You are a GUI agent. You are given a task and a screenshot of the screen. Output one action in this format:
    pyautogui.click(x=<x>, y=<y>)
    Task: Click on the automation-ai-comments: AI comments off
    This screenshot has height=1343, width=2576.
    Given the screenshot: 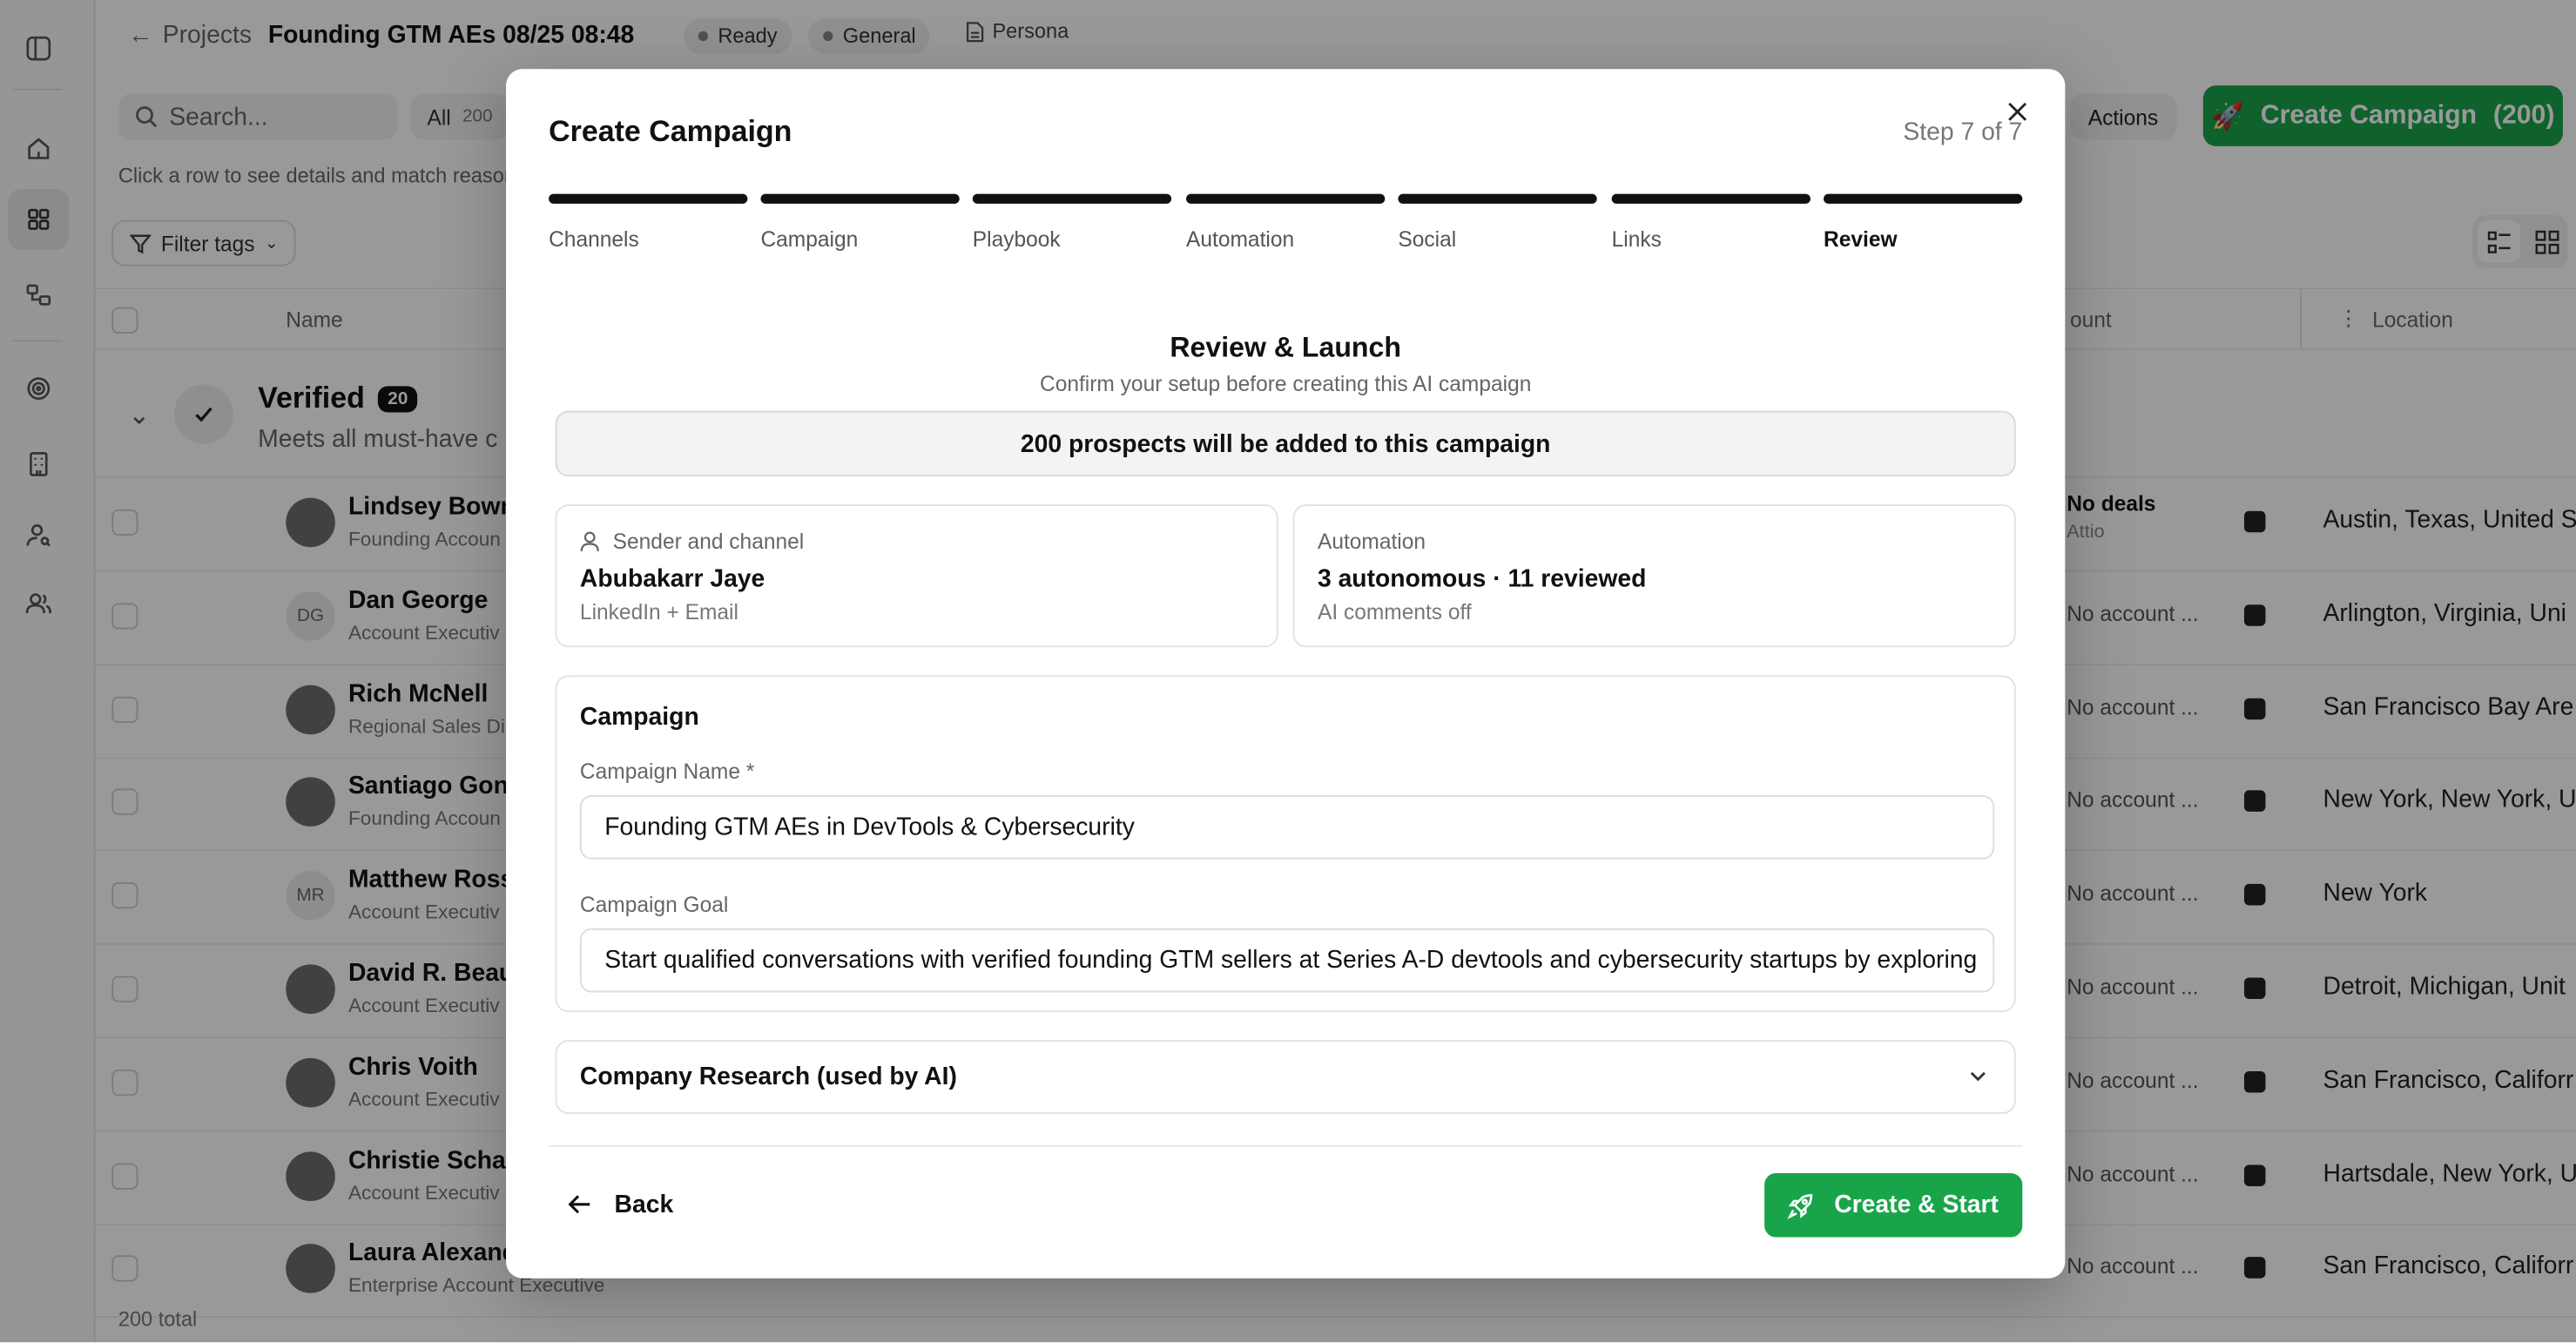 What is the action you would take?
    pyautogui.click(x=1395, y=612)
    